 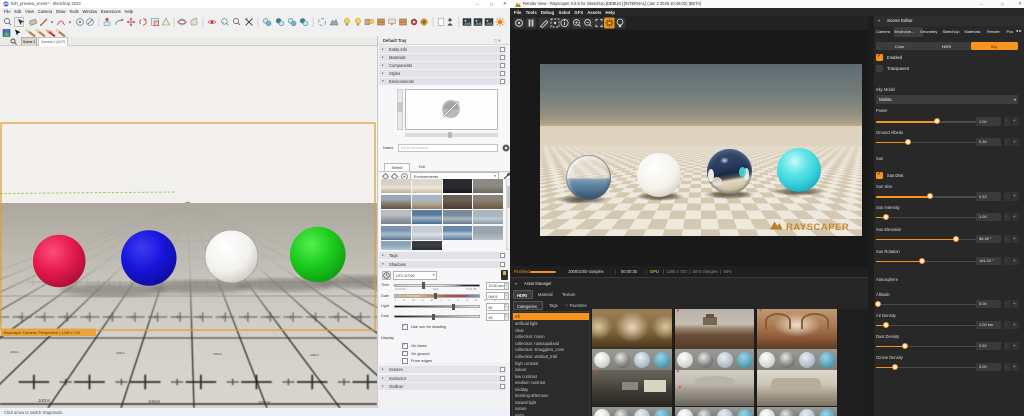 I want to click on svg-text: RAYSCAPER, so click(x=817, y=227).